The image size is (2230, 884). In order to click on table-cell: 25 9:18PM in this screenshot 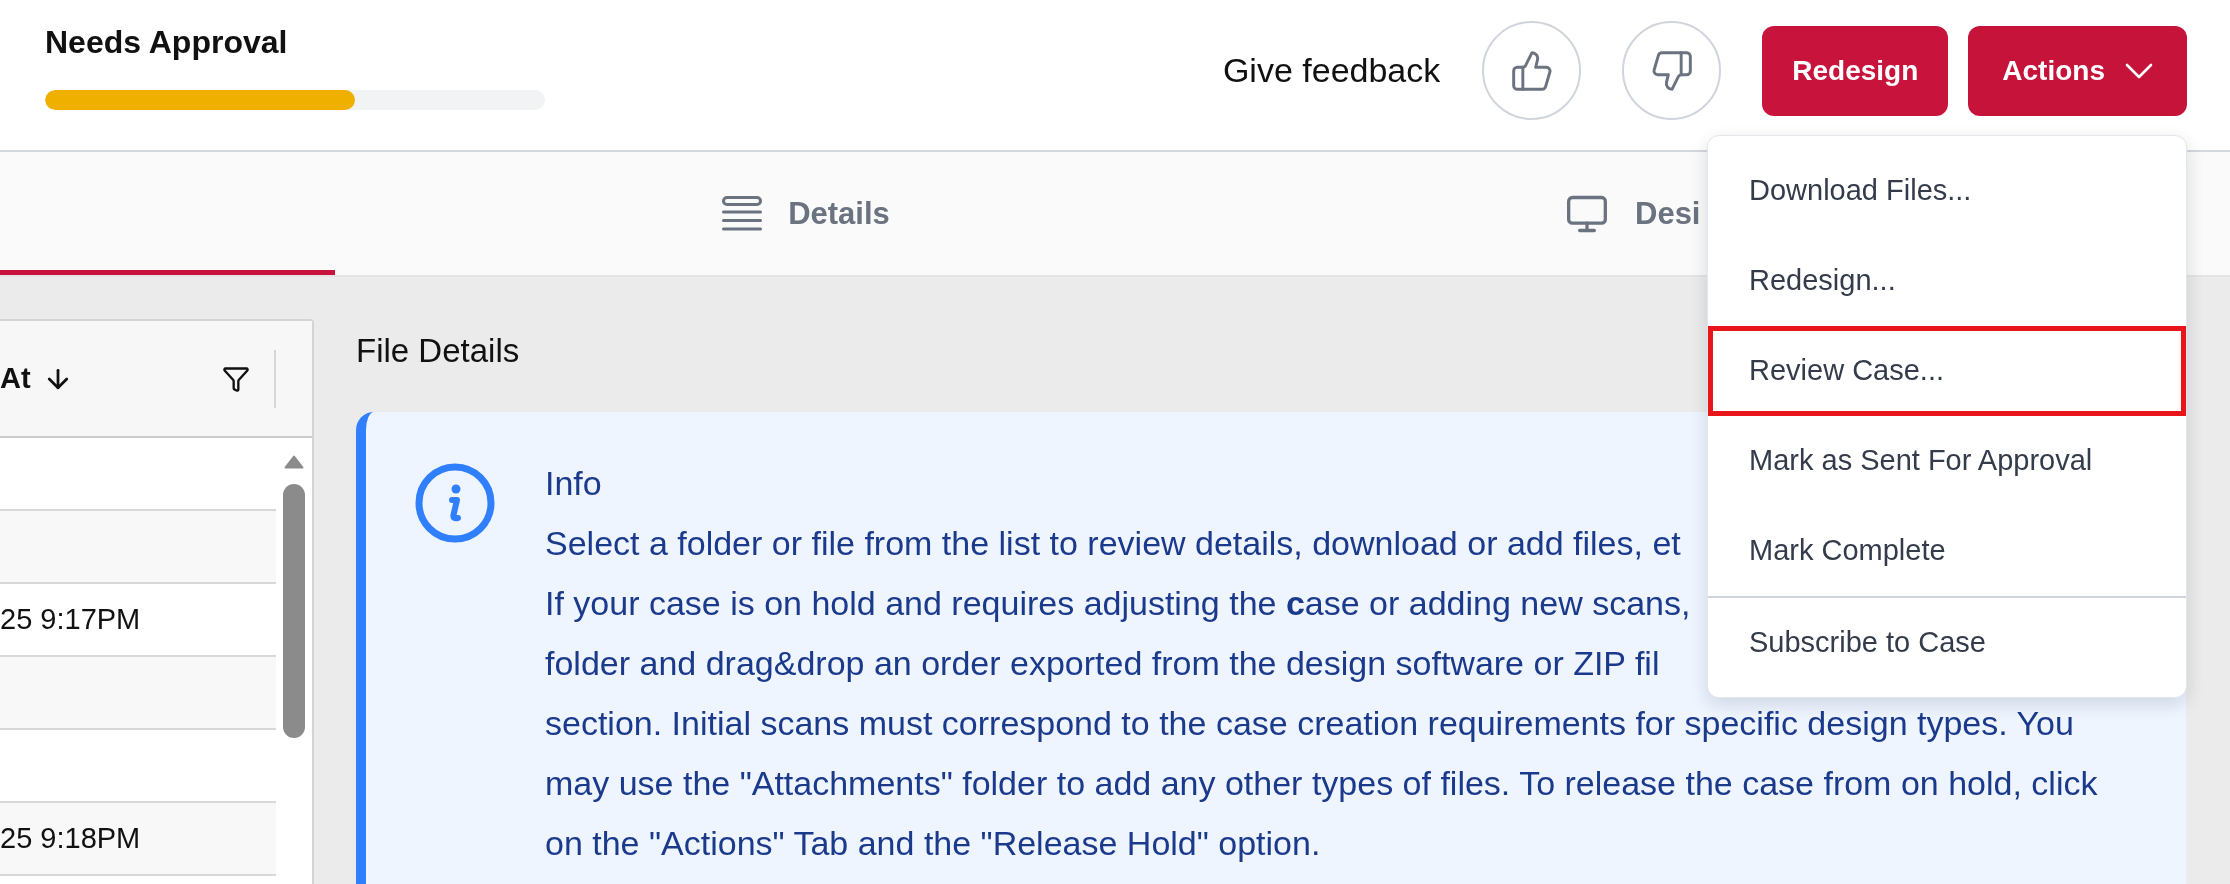, I will do `click(70, 838)`.